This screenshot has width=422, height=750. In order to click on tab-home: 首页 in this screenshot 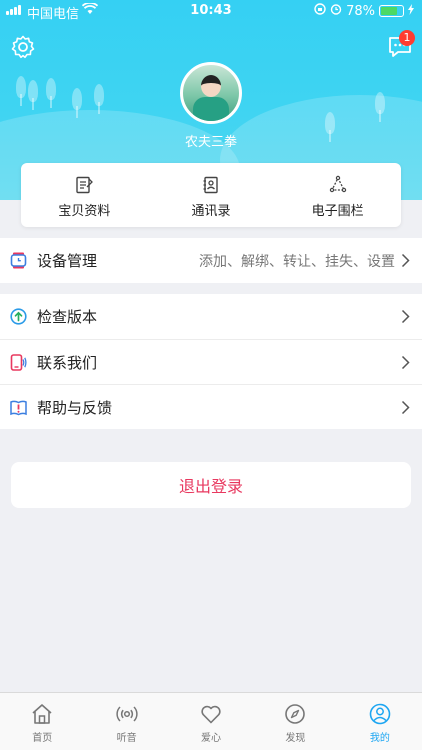, I will do `click(42, 721)`.